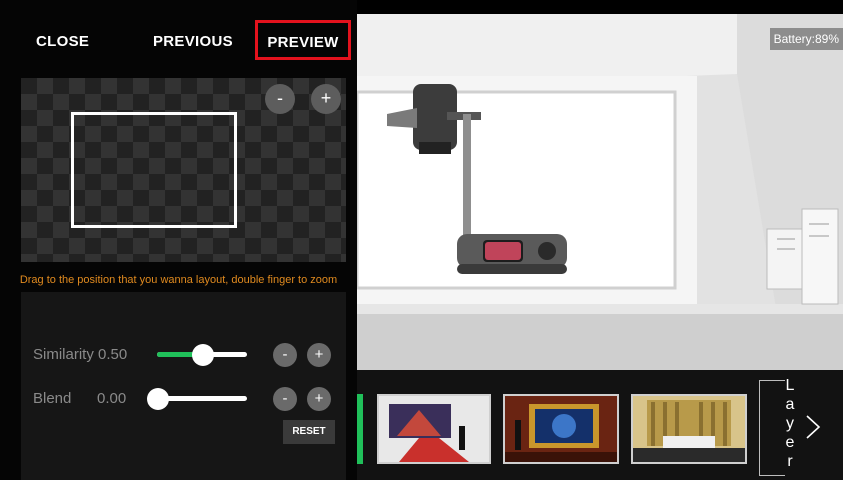 The height and width of the screenshot is (480, 843). Describe the element at coordinates (806, 39) in the screenshot. I see `battery-status: Battery:89%` at that location.